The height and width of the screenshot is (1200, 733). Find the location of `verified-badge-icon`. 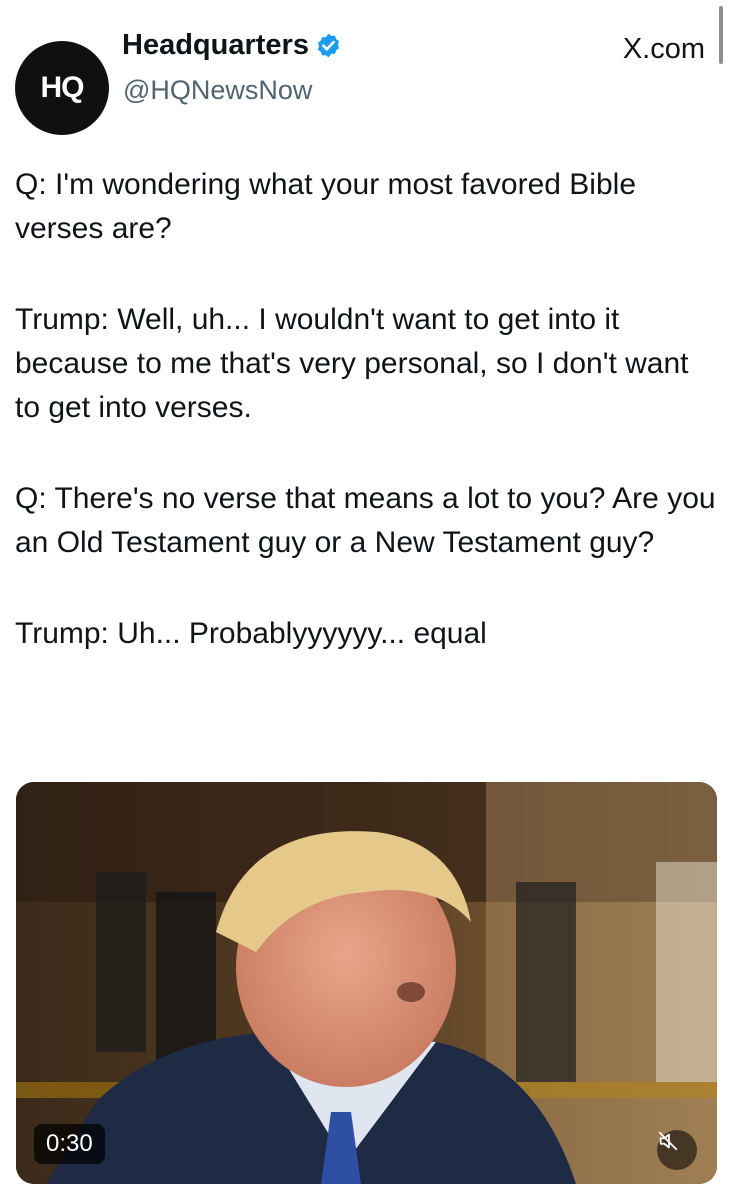

verified-badge-icon is located at coordinates (328, 45).